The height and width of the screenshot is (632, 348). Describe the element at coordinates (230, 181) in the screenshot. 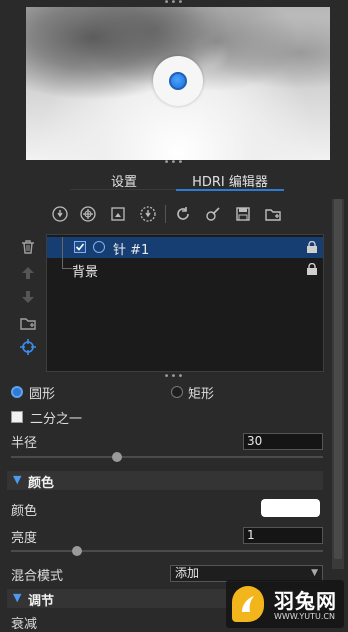

I see `tab-hdri-editor: HDRI 编辑器` at that location.